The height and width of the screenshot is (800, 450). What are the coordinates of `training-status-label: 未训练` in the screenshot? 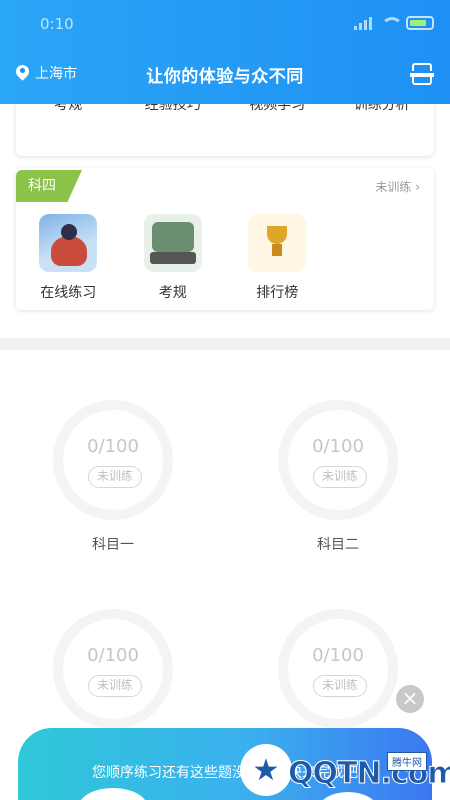 It's located at (393, 187).